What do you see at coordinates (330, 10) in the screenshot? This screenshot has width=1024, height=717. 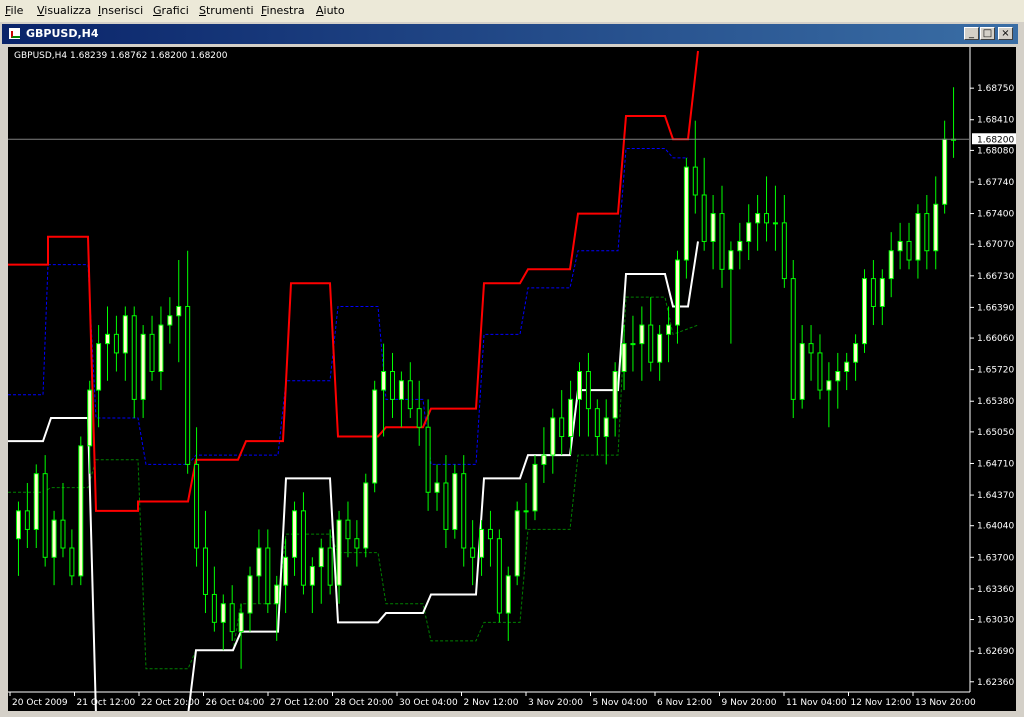 I see `menu-aiuto: Aiuto` at bounding box center [330, 10].